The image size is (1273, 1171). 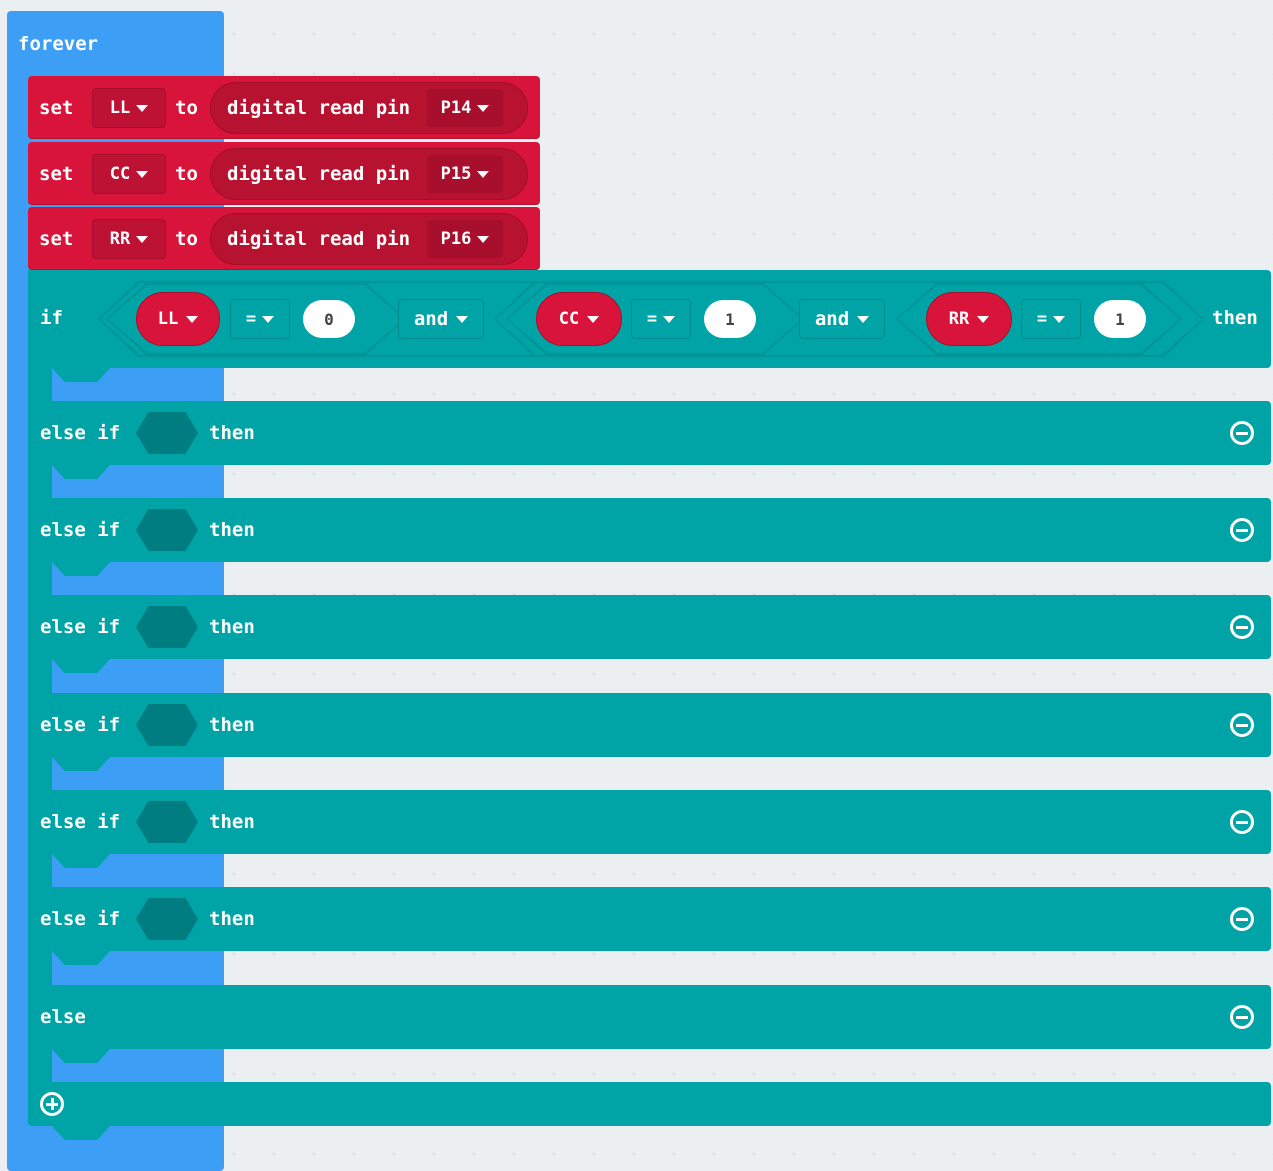 I want to click on if-block-footer, so click(x=649, y=1104).